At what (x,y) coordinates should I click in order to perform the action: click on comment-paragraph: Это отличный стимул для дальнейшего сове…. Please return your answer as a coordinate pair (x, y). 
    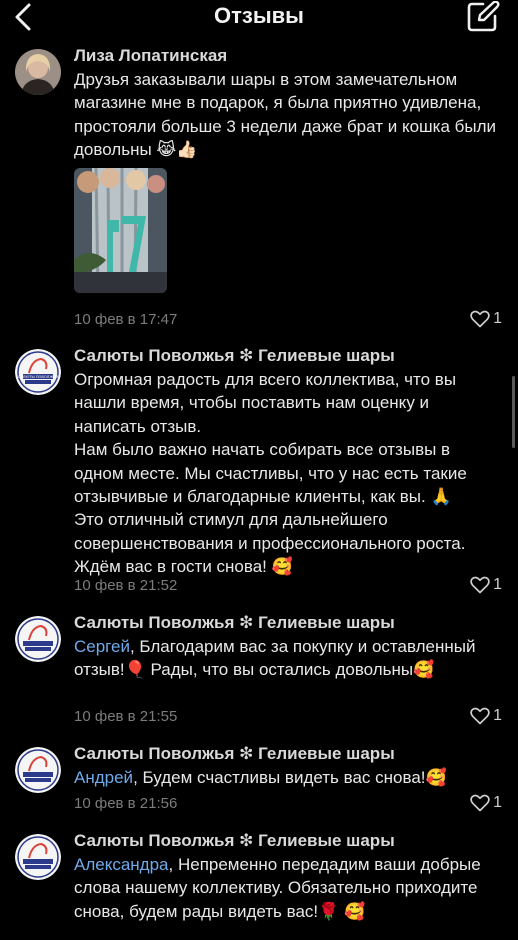
    Looking at the image, I should click on (270, 543).